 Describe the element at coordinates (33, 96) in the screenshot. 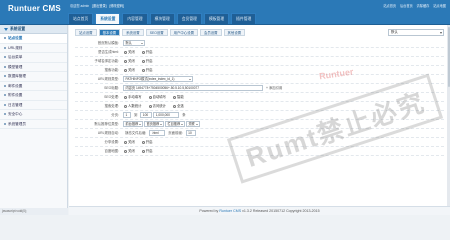

I see `sidebar-item-attachments: 附件设置` at that location.